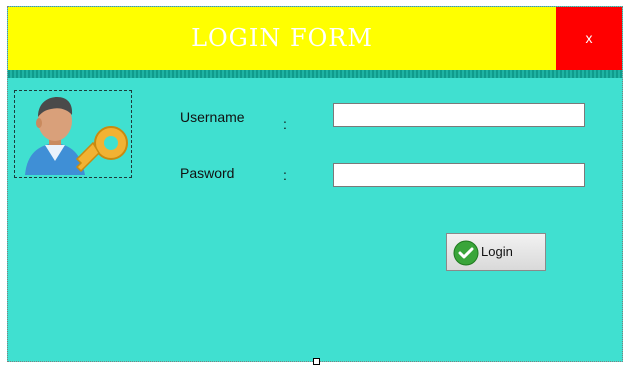 This screenshot has height=367, width=626. What do you see at coordinates (76, 136) in the screenshot?
I see `user-key-icon` at bounding box center [76, 136].